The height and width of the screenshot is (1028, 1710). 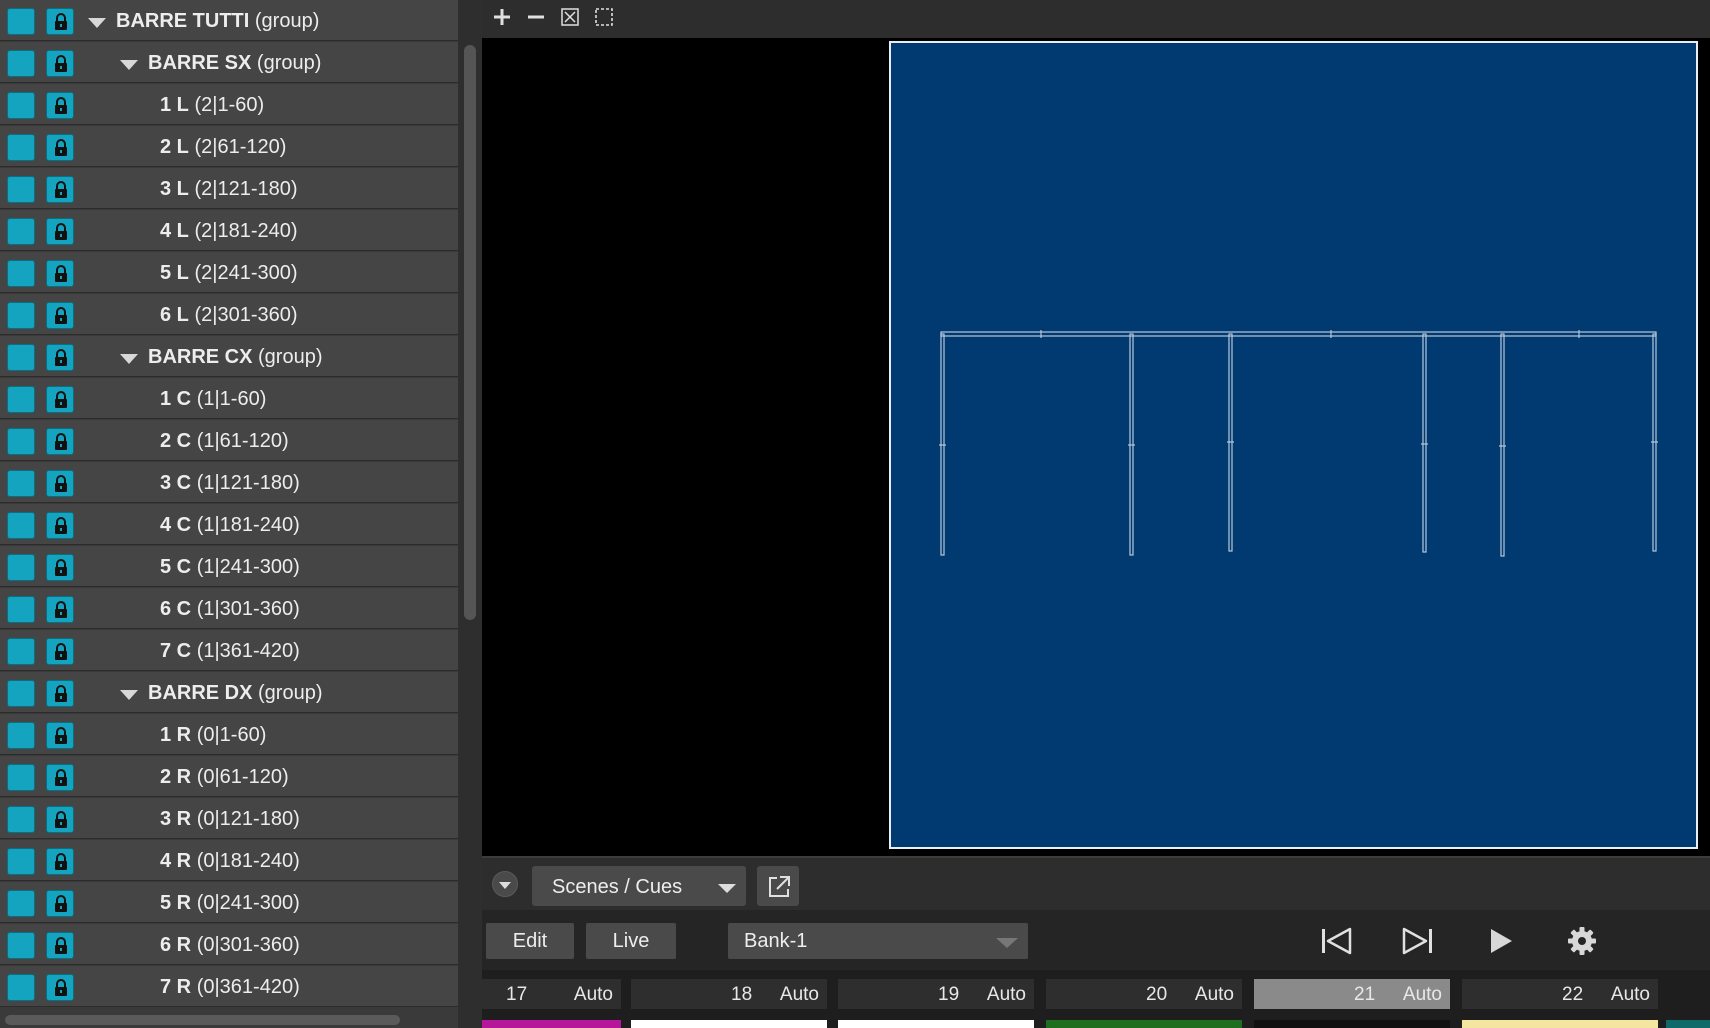 What do you see at coordinates (639, 886) in the screenshot?
I see `panel-type-dropdown: Scenes / Cues` at bounding box center [639, 886].